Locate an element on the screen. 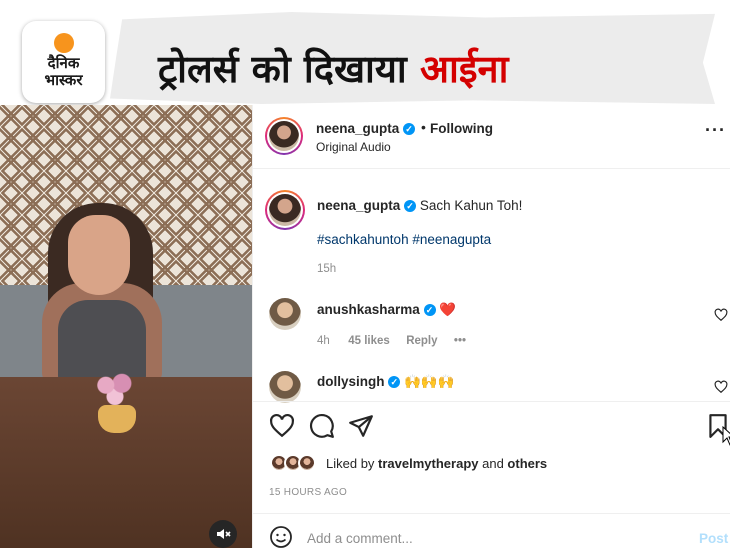  speaker-muted-icon is located at coordinates (223, 534).